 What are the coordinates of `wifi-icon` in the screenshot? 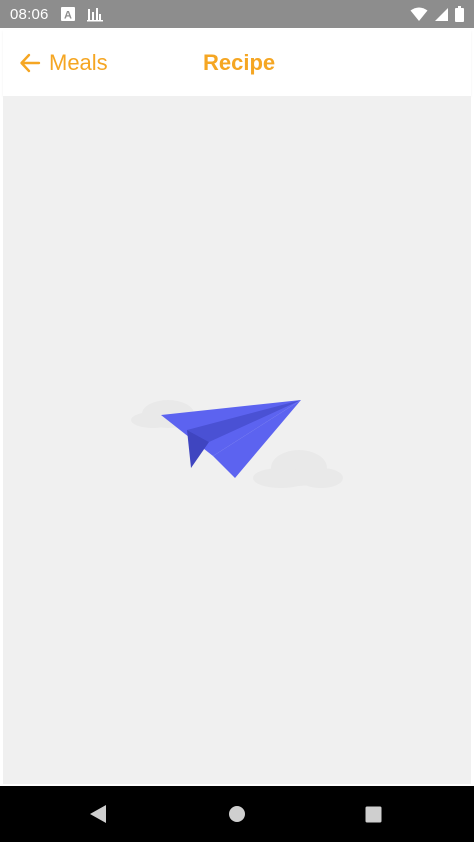 It's located at (419, 14).